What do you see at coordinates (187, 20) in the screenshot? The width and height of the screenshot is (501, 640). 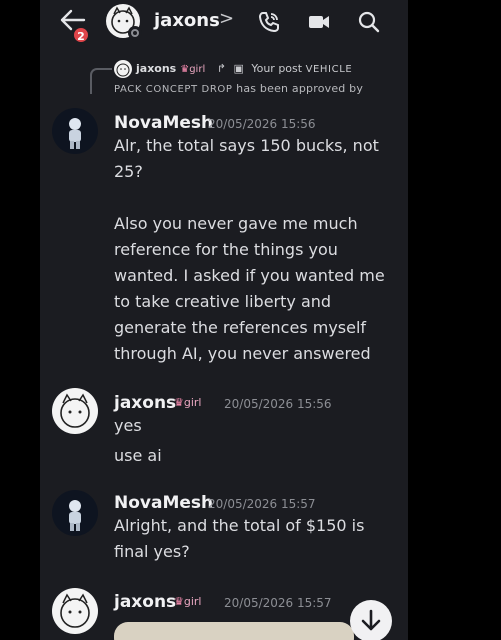 I see `channel-name: jaxons` at bounding box center [187, 20].